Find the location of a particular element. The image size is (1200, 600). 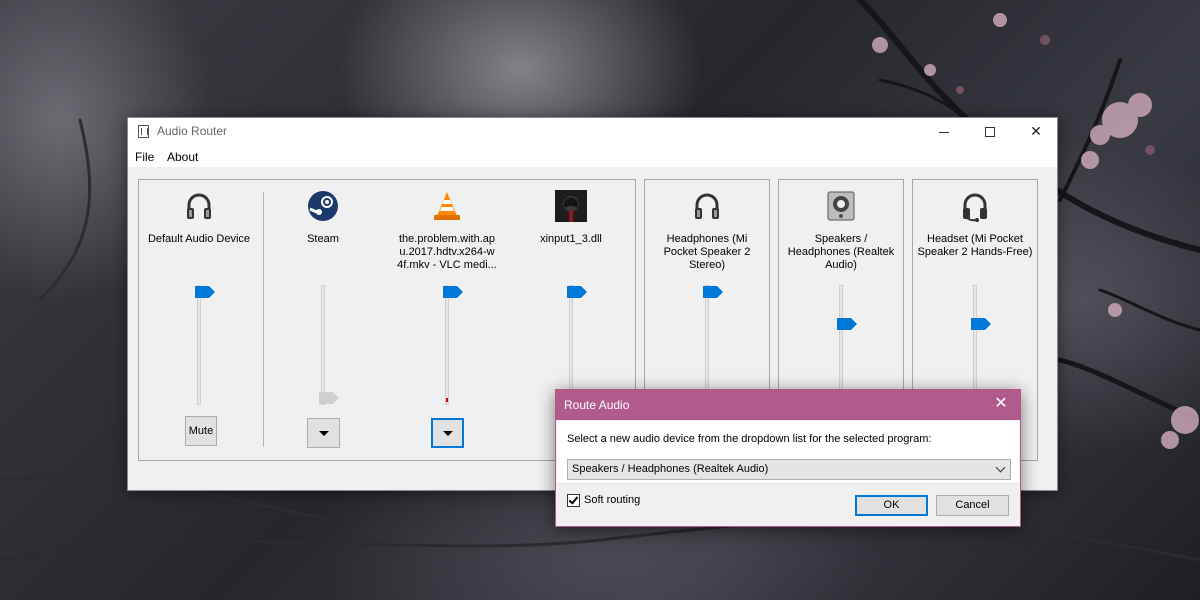

headset-icon is located at coordinates (975, 207).